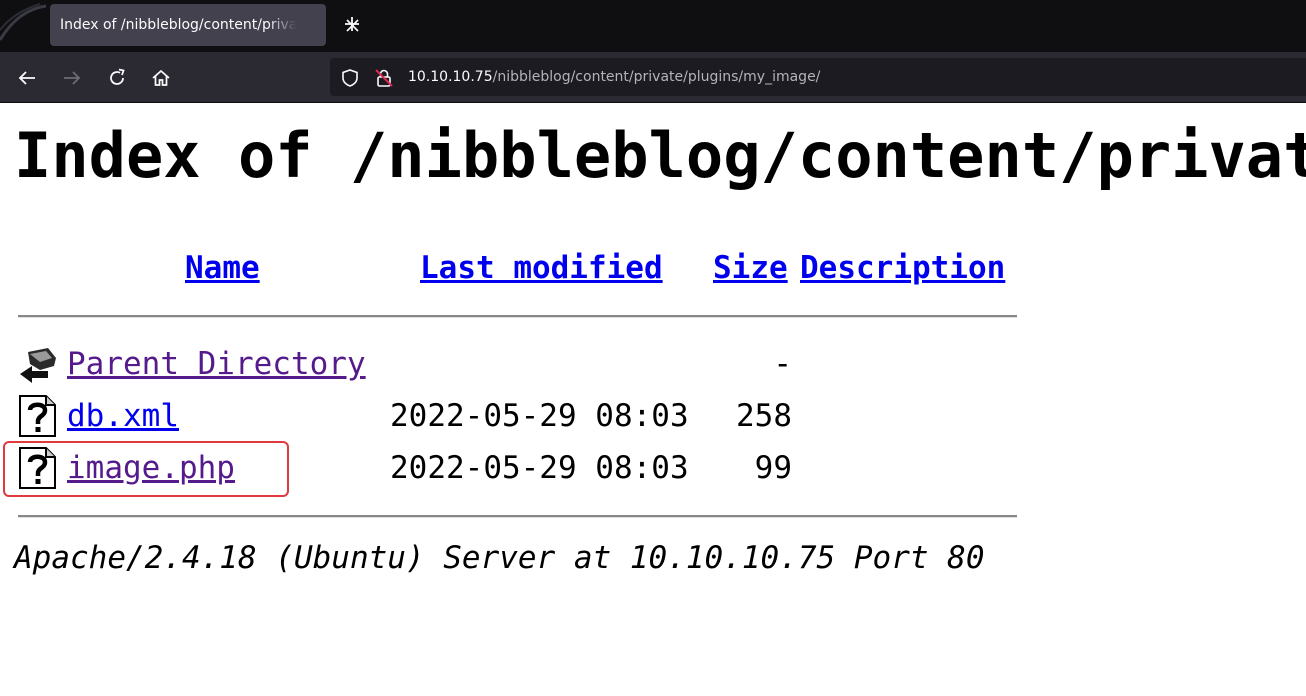  What do you see at coordinates (541, 268) in the screenshot?
I see `column-header-last-modified: Last modified` at bounding box center [541, 268].